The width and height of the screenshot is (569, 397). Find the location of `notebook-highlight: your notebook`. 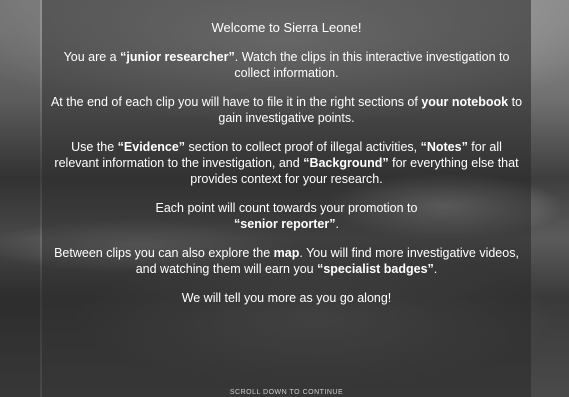

notebook-highlight: your notebook is located at coordinates (465, 102).